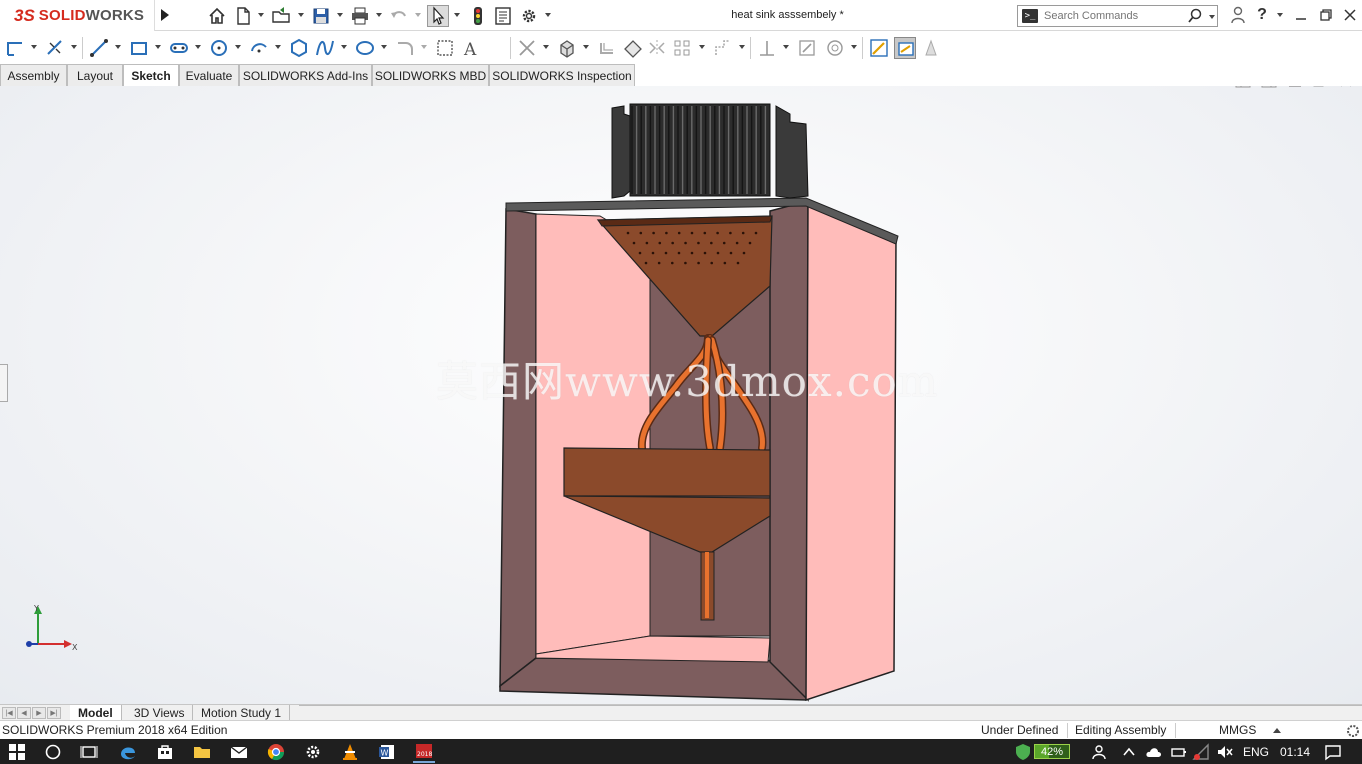 Image resolution: width=1362 pixels, height=764 pixels. I want to click on open-folder-icon, so click(281, 16).